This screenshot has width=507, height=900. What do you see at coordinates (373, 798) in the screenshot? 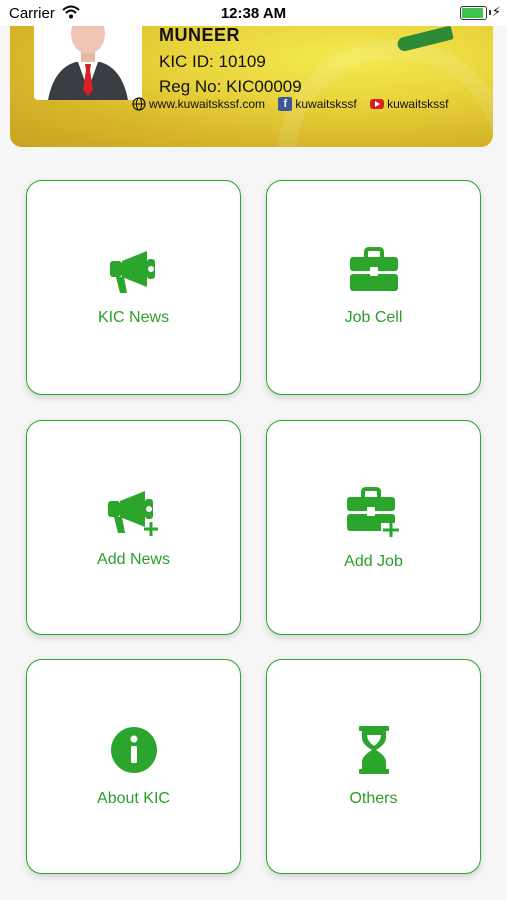
I see `others-label: Others` at bounding box center [373, 798].